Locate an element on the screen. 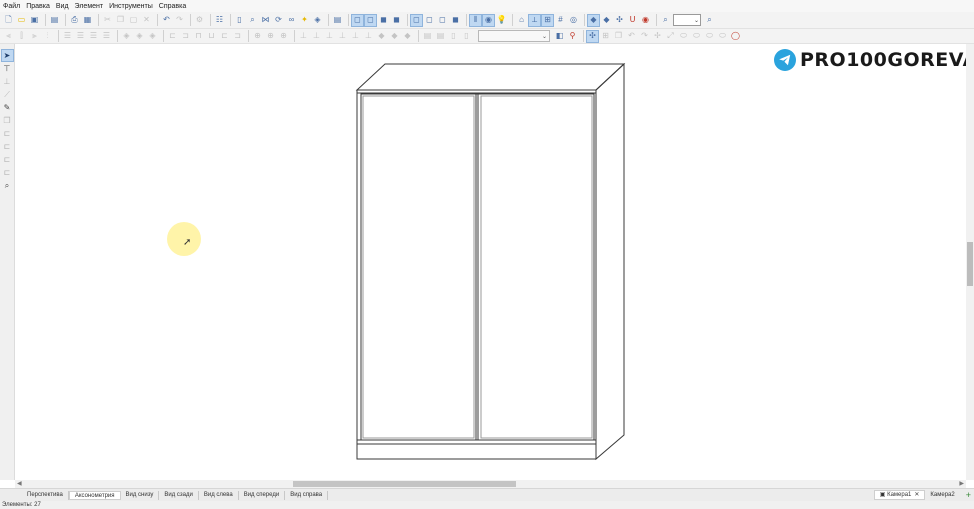 Image resolution: width=974 pixels, height=509 pixels. panel-1-icon: ▤ is located at coordinates (427, 36).